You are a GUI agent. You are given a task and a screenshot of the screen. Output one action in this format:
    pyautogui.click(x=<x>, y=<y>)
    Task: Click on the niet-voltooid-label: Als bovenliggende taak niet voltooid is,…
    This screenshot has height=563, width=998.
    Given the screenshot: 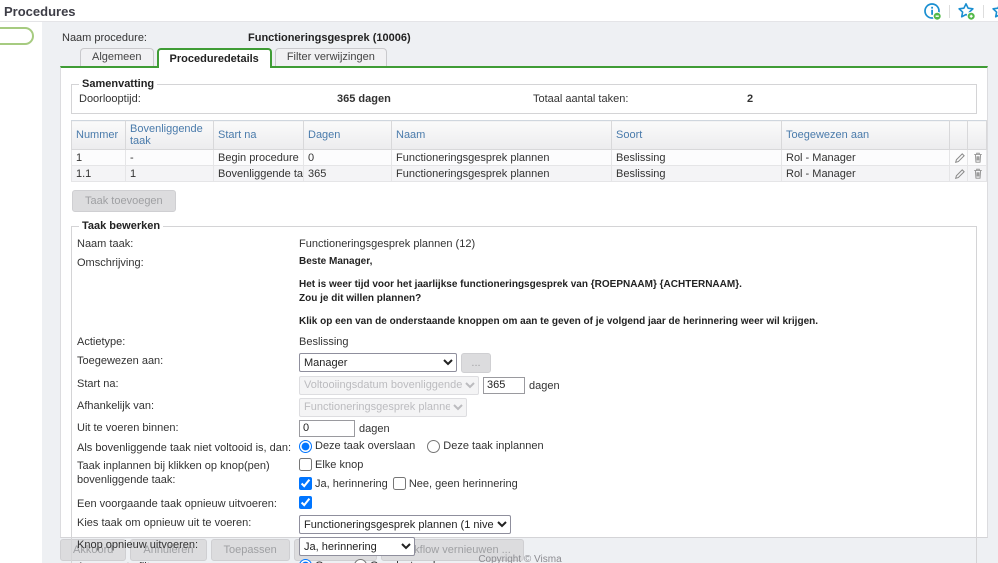 What is the action you would take?
    pyautogui.click(x=184, y=447)
    